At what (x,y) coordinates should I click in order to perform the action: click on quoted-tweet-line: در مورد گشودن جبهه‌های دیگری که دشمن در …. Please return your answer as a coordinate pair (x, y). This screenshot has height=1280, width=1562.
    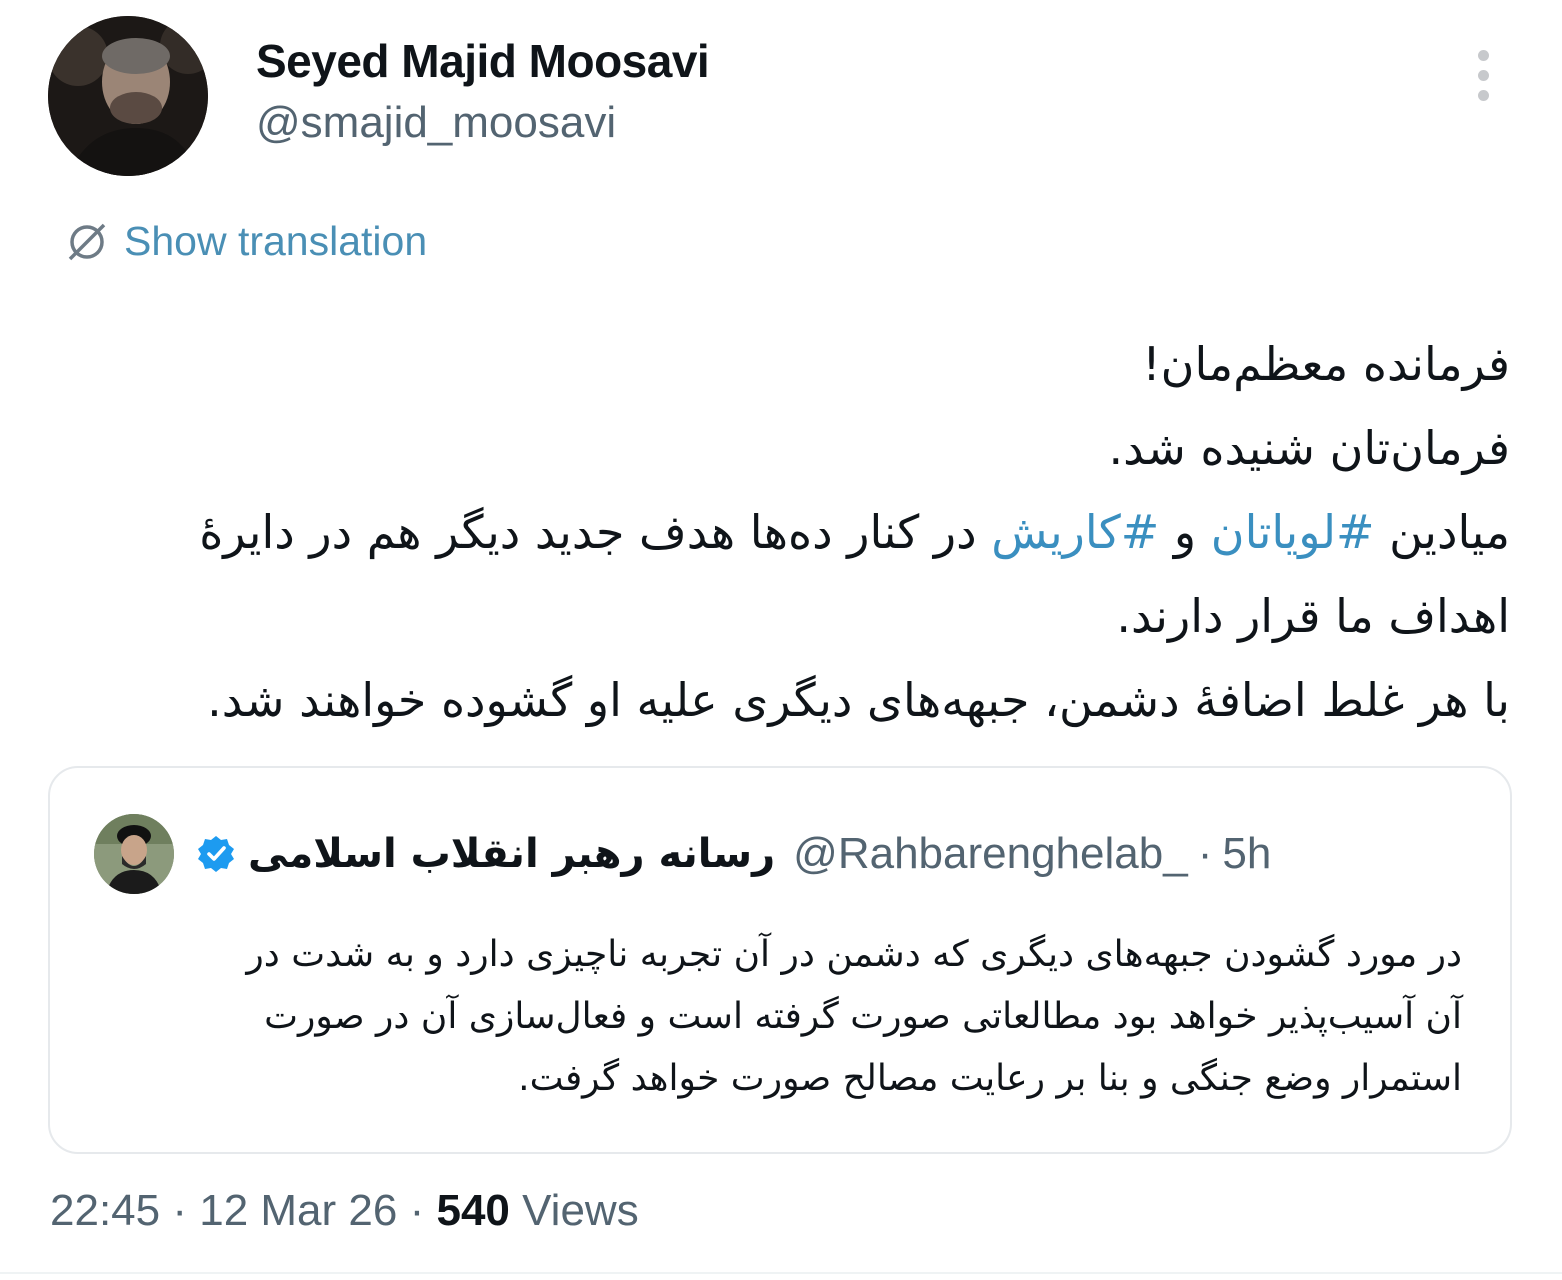
    Looking at the image, I should click on (854, 954).